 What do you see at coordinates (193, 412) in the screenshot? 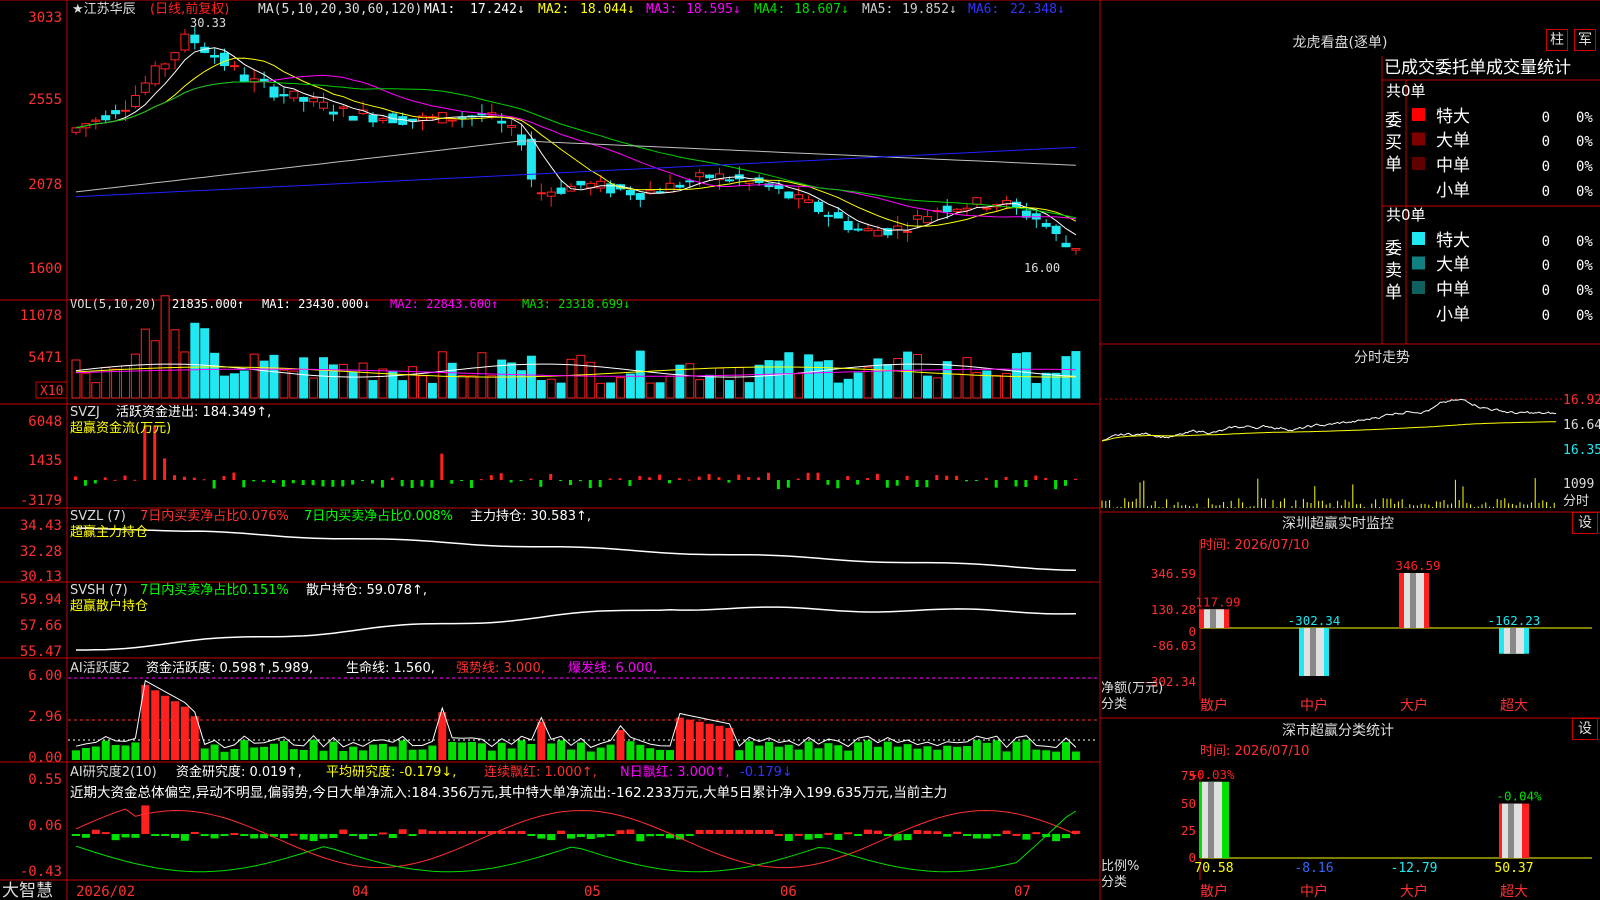
I see `svzj-title: 活跃资金进出: 184.349↑,` at bounding box center [193, 412].